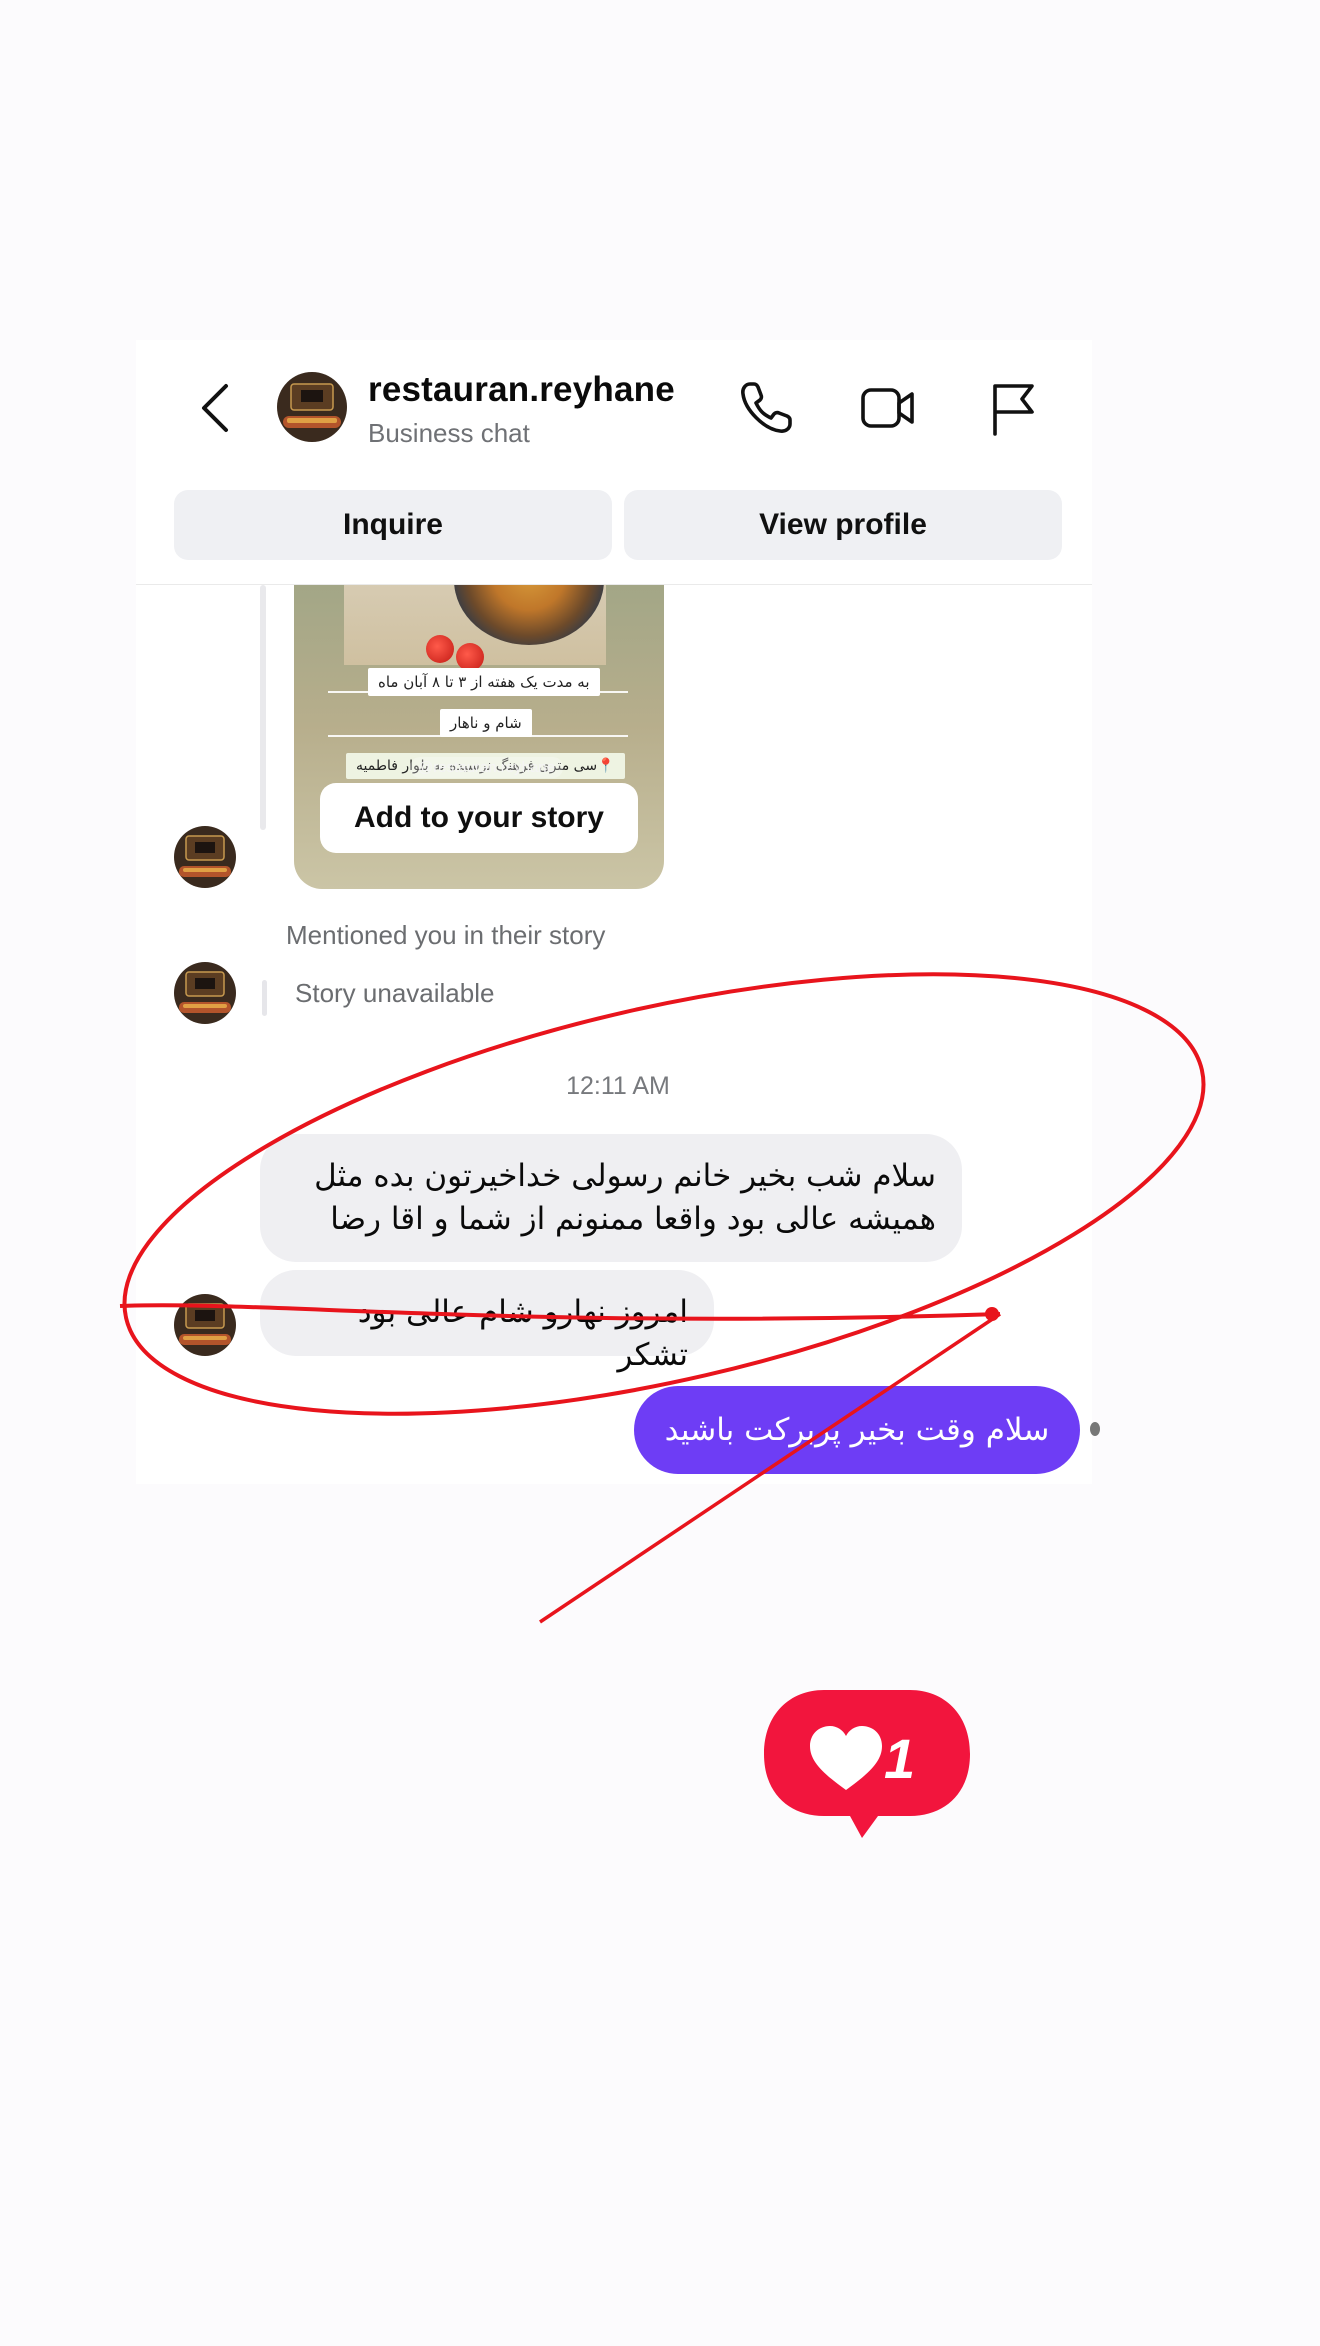 Image resolution: width=1320 pixels, height=2346 pixels. I want to click on incoming-message: امروز نهارو شام عالی بود تشکر, so click(487, 1321).